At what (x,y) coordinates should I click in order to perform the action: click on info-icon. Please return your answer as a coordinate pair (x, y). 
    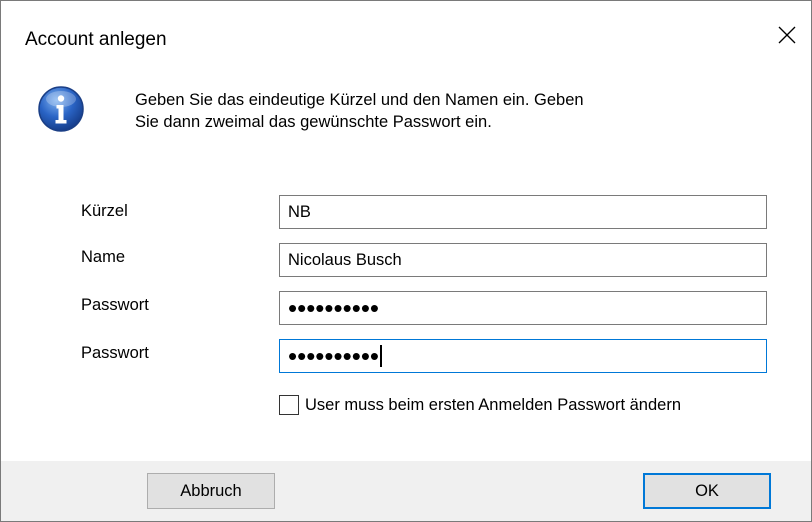
    Looking at the image, I should click on (61, 109).